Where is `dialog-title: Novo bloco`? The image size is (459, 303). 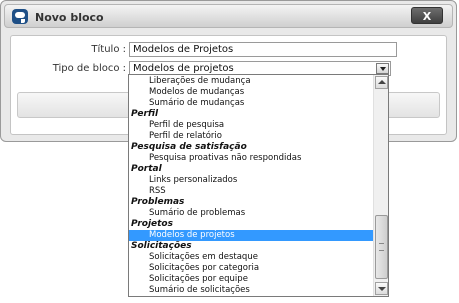 dialog-title: Novo bloco is located at coordinates (69, 17).